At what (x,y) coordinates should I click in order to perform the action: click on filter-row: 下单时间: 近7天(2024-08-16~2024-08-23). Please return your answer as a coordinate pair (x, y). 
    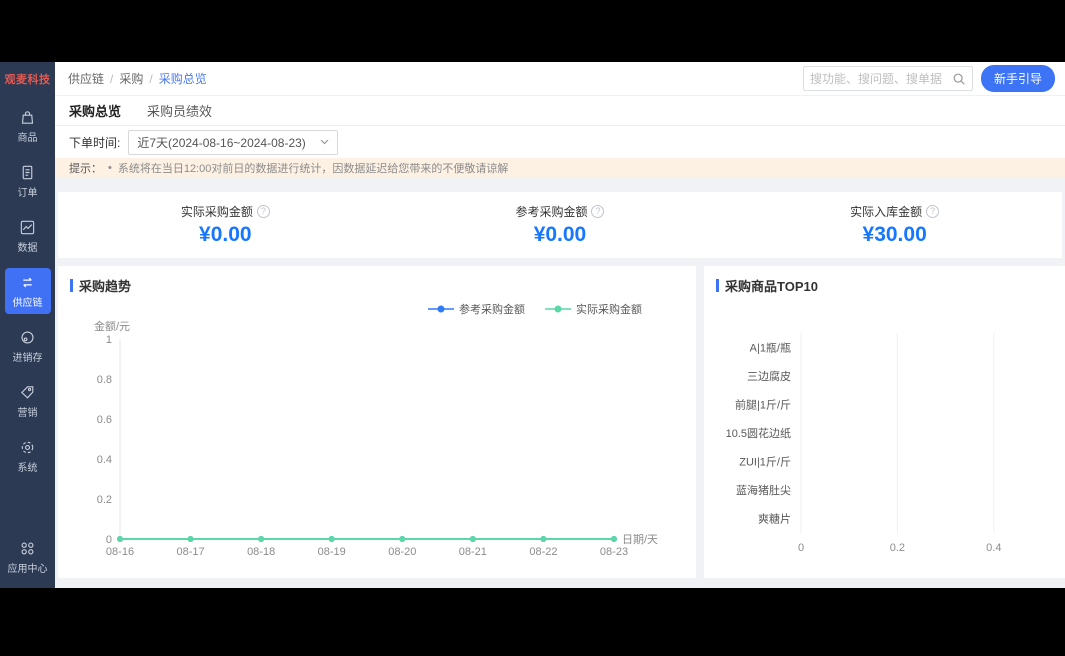
    Looking at the image, I should click on (560, 142).